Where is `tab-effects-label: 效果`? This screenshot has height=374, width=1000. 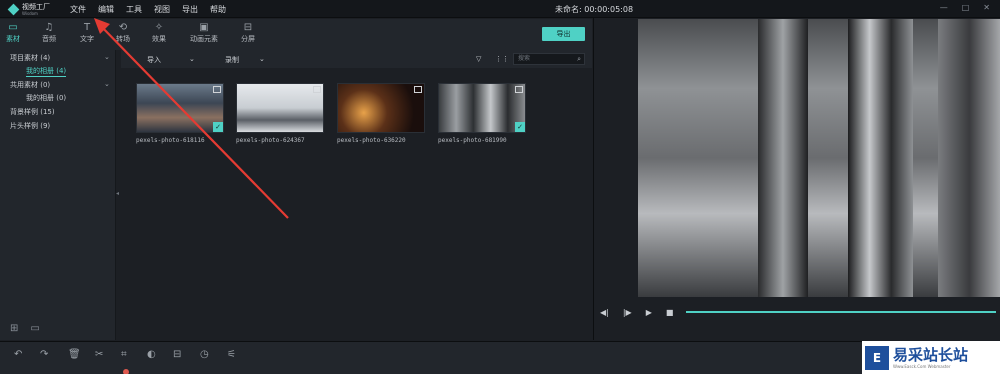
tab-effects-label: 效果 is located at coordinates (159, 39).